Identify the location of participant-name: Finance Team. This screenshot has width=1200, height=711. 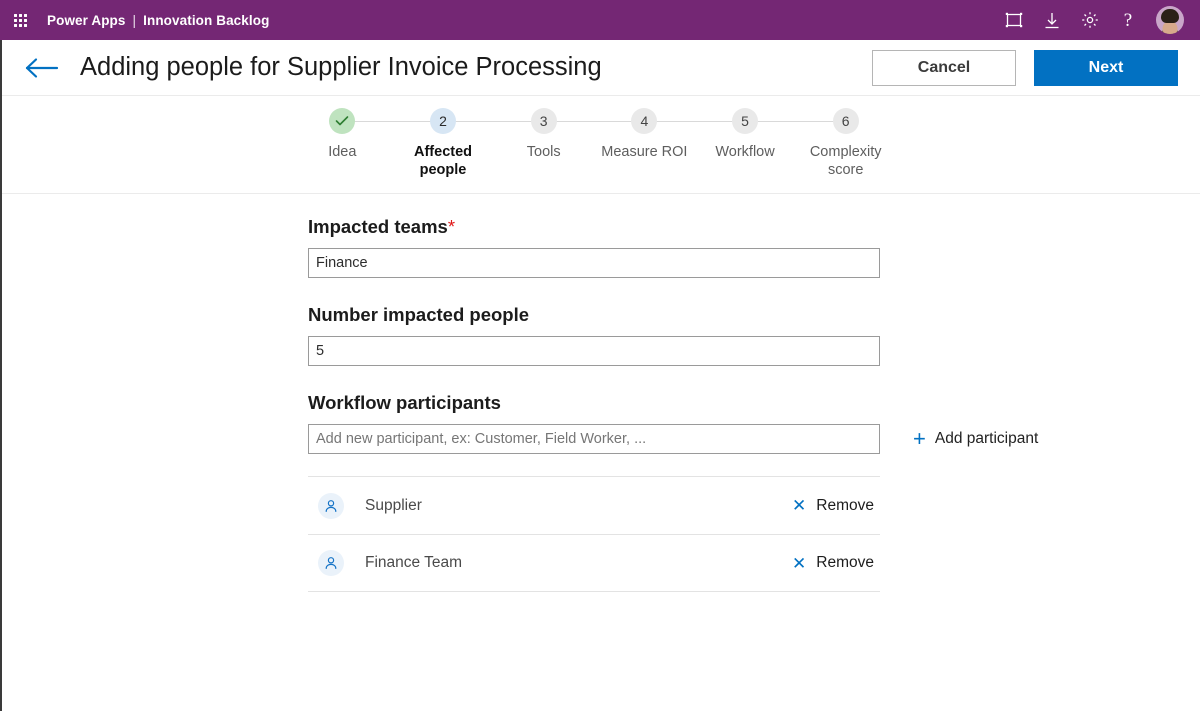
(414, 562).